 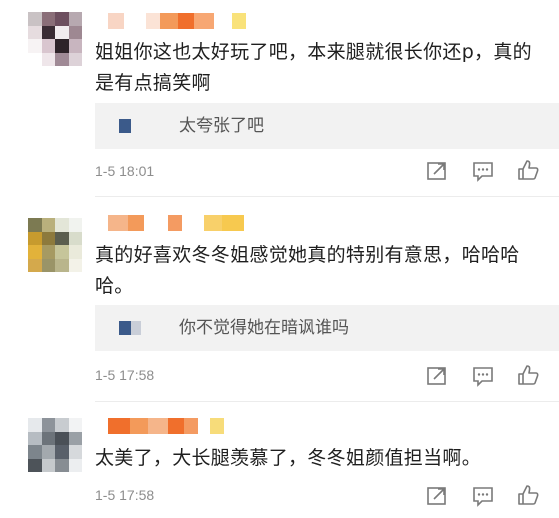 I want to click on comment-time: 1-5 18:01, so click(x=125, y=171).